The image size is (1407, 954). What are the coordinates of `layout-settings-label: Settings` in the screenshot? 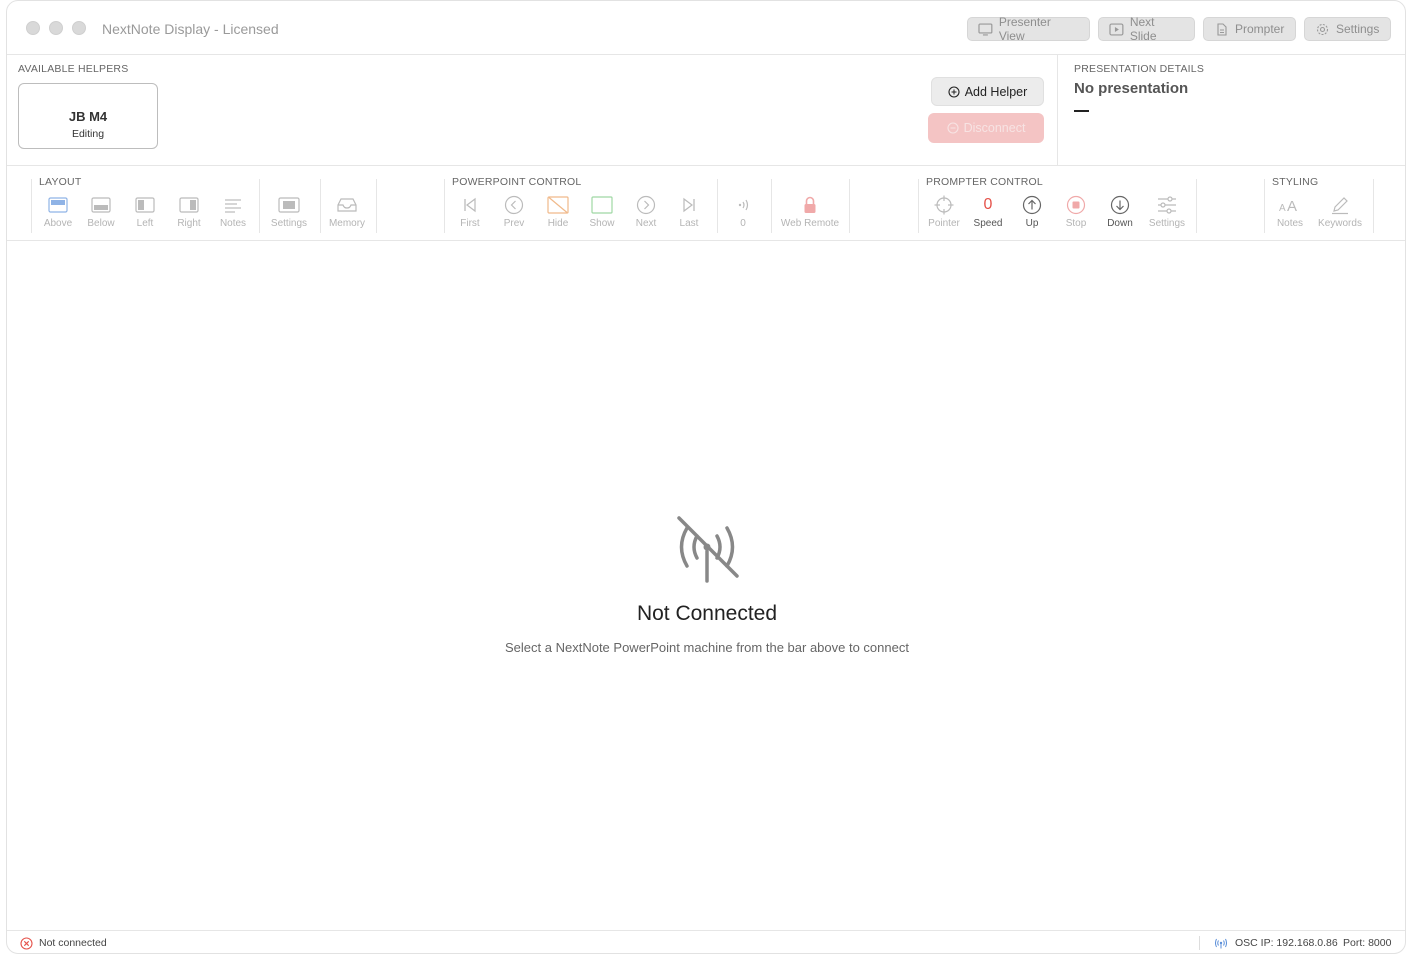 It's located at (289, 223).